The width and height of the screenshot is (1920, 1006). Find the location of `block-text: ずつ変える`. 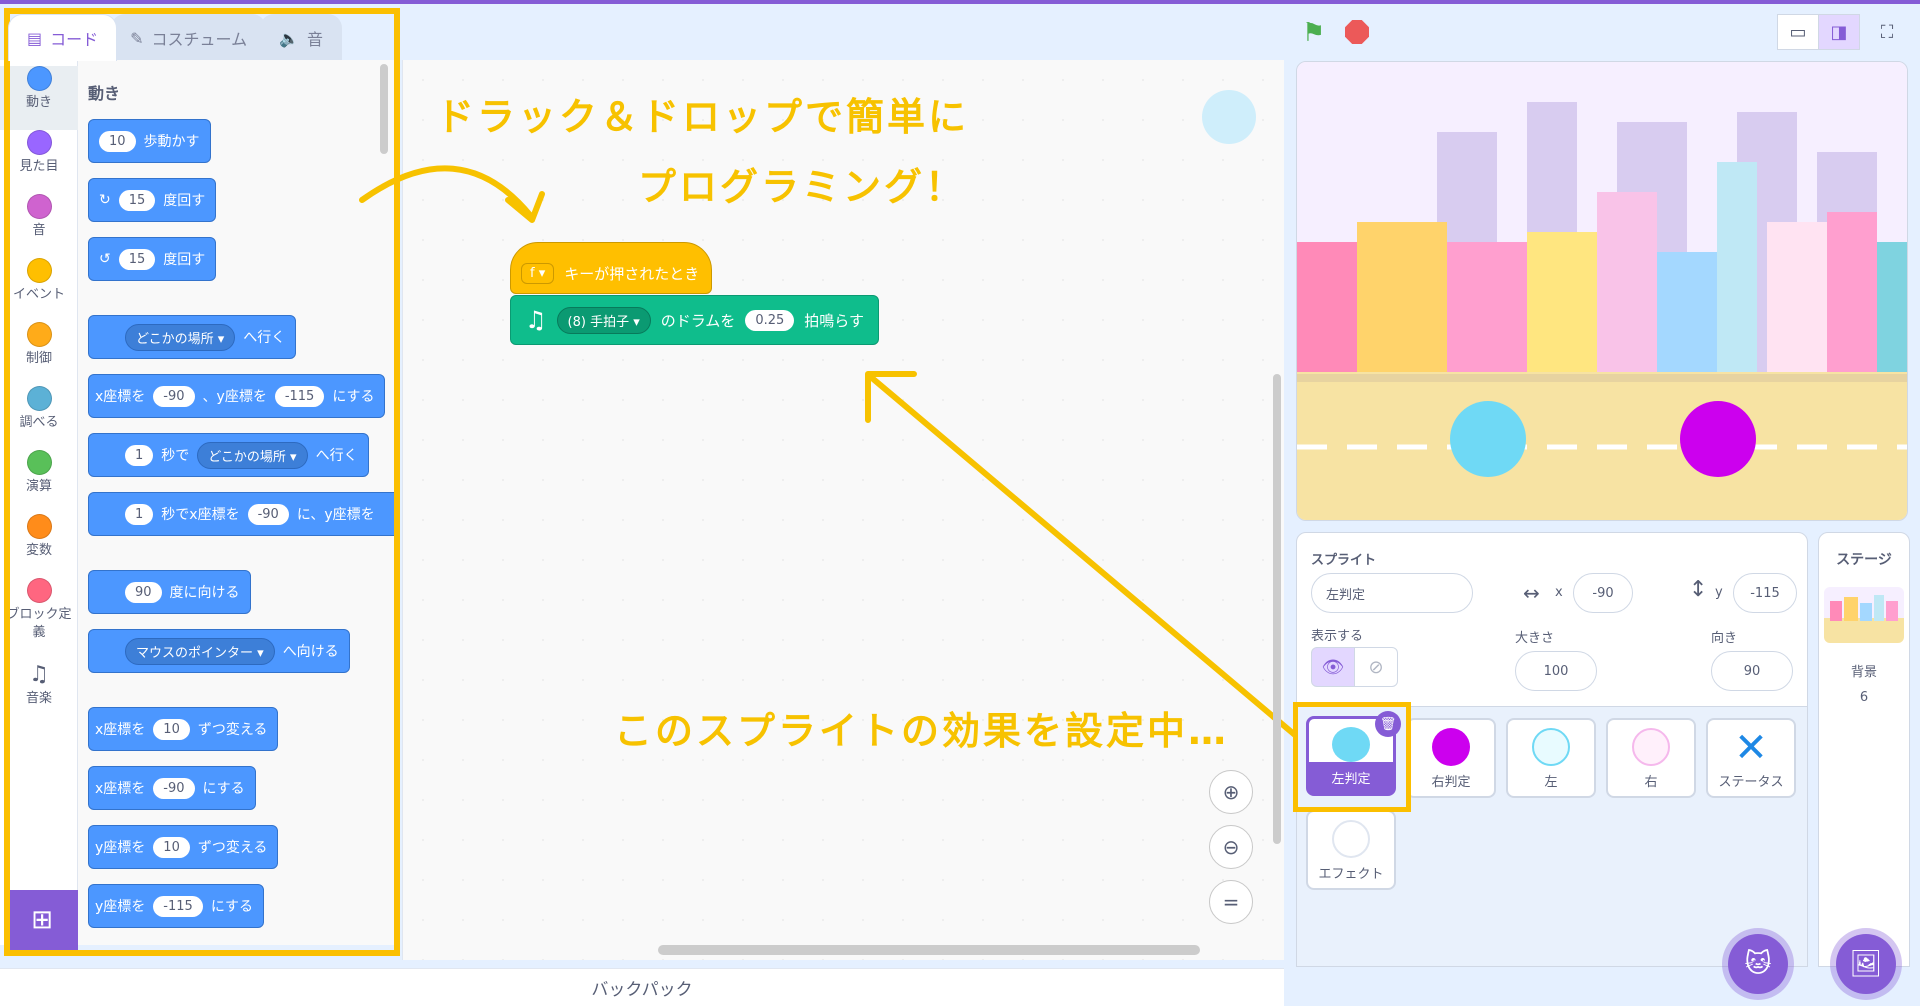

block-text: ずつ変える is located at coordinates (232, 848).